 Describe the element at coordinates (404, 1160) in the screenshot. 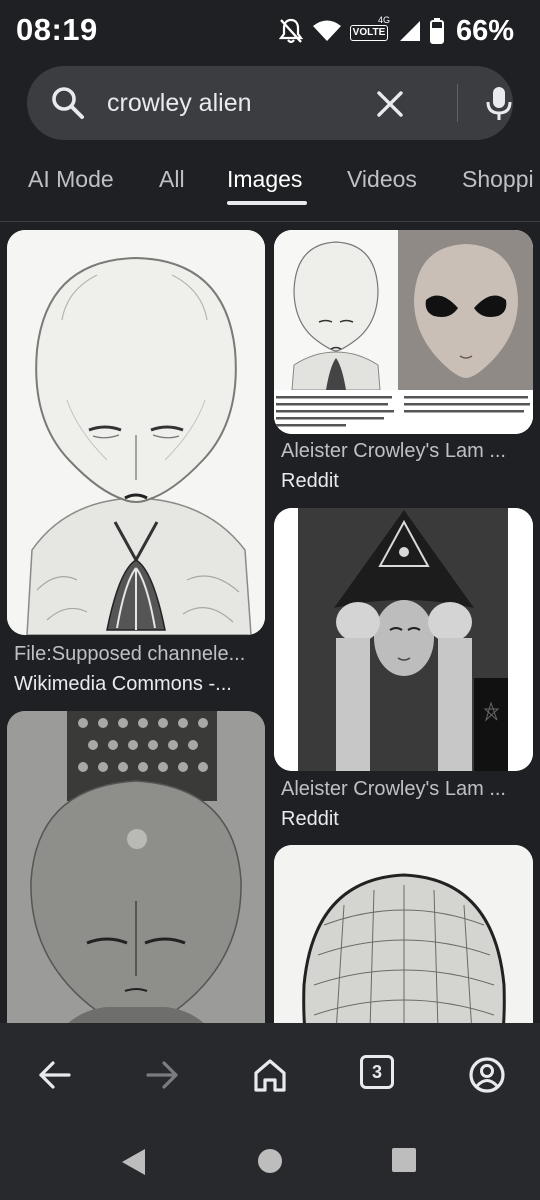

I see `system-recents-icon` at that location.